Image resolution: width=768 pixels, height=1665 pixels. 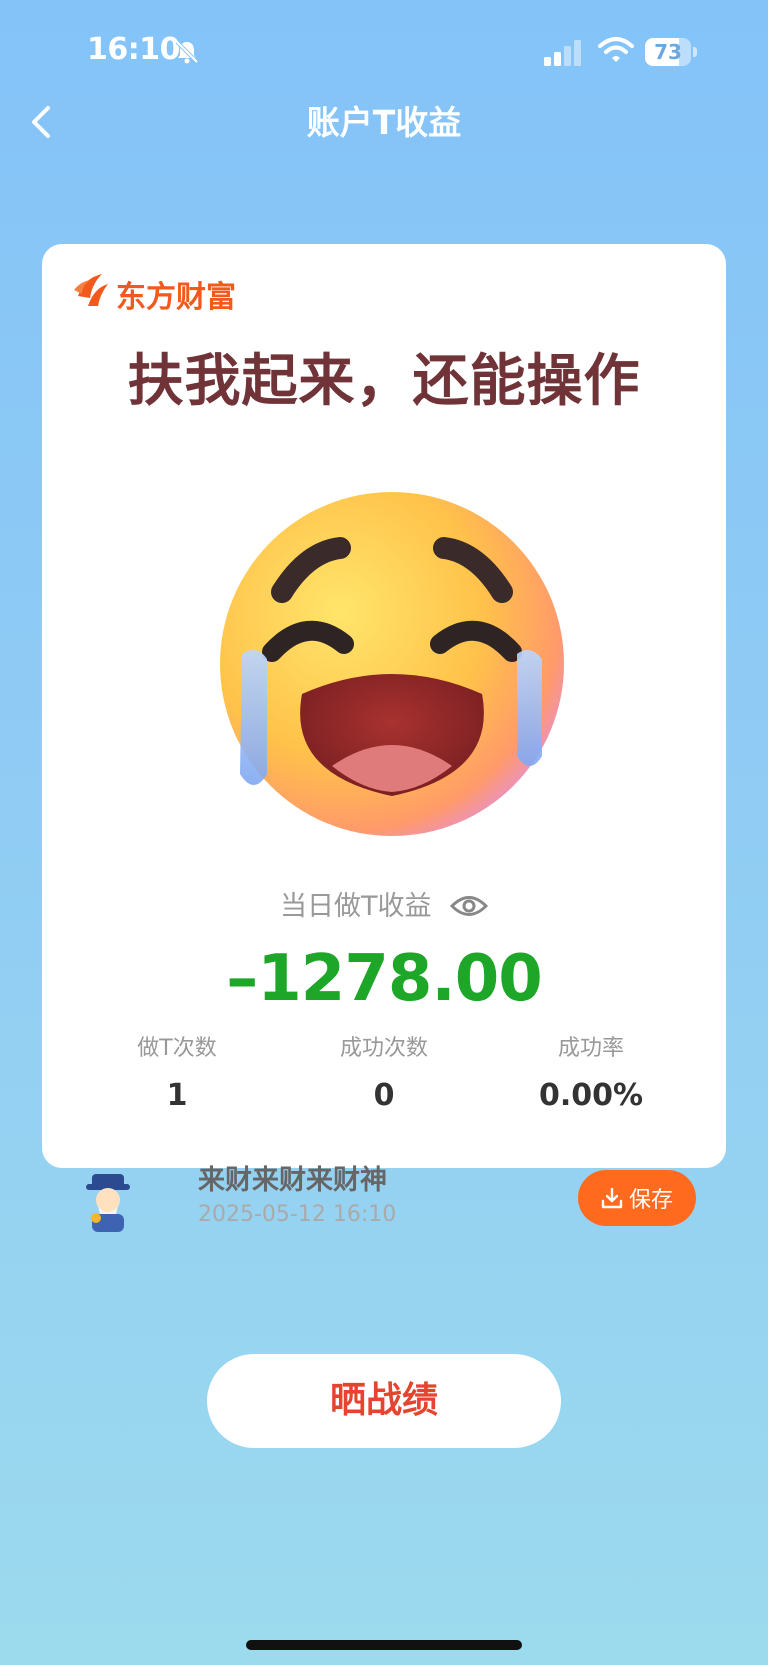 I want to click on stat-value: 0.00%, so click(x=591, y=1095).